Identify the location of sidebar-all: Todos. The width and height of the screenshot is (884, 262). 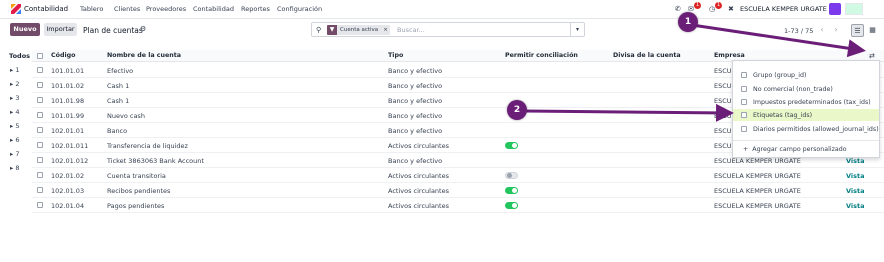
(19, 56).